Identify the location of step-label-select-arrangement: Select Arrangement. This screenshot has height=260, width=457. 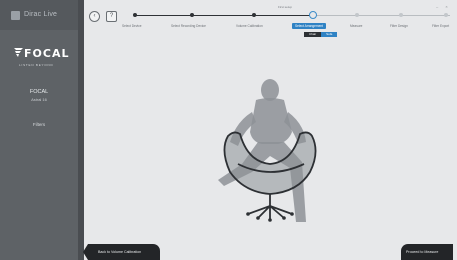
(309, 26).